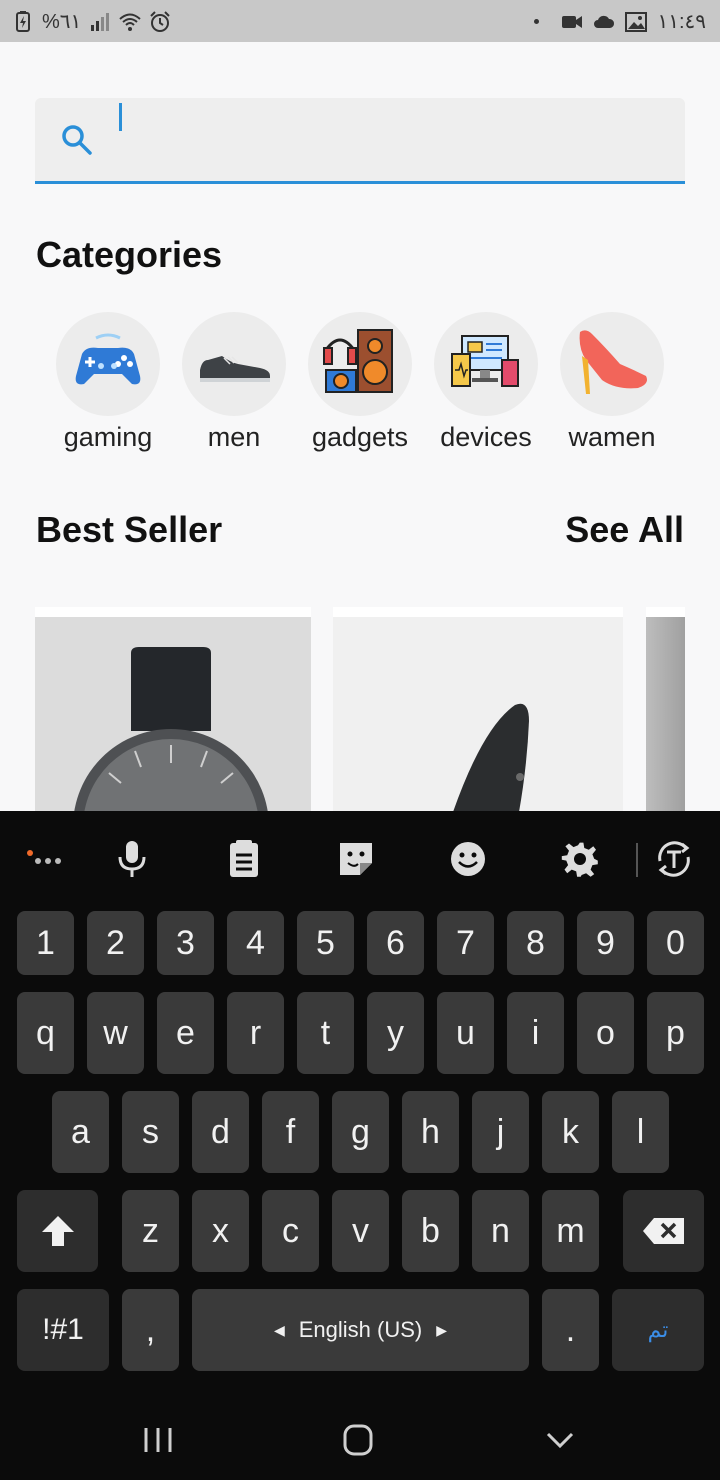 The image size is (720, 1480). What do you see at coordinates (108, 437) in the screenshot?
I see `category-label: gaming` at bounding box center [108, 437].